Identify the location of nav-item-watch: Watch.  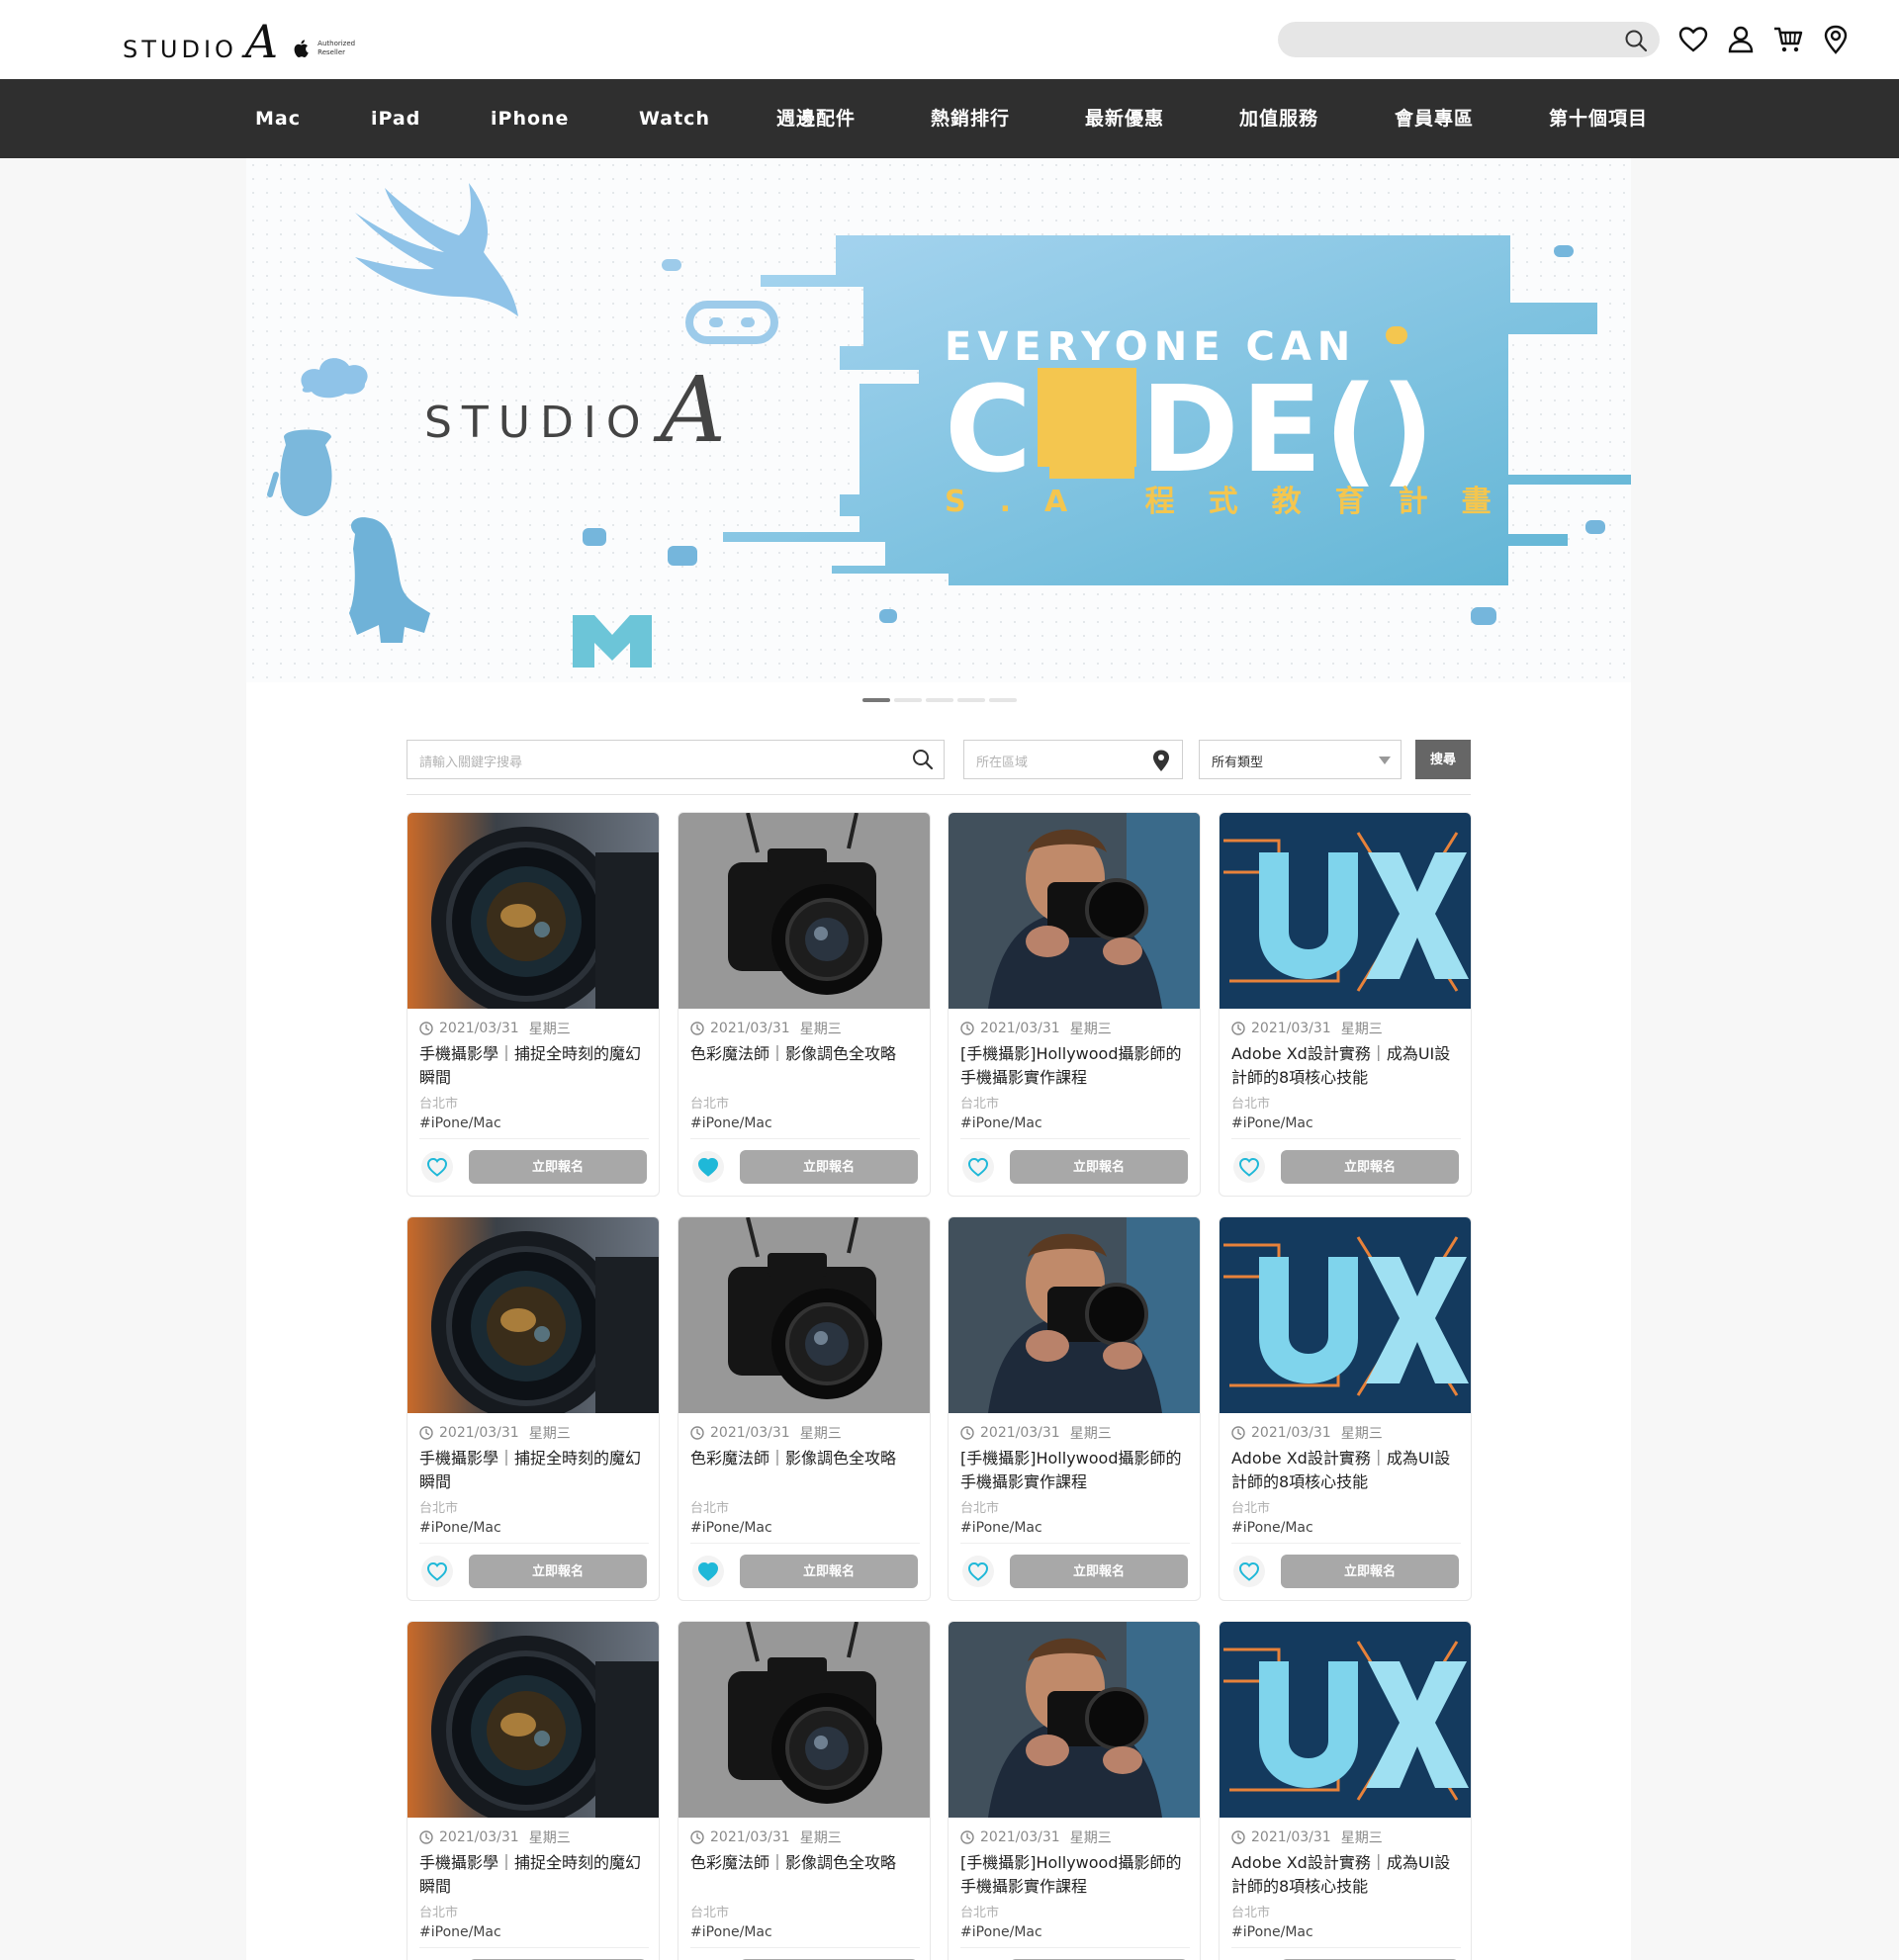
(674, 118).